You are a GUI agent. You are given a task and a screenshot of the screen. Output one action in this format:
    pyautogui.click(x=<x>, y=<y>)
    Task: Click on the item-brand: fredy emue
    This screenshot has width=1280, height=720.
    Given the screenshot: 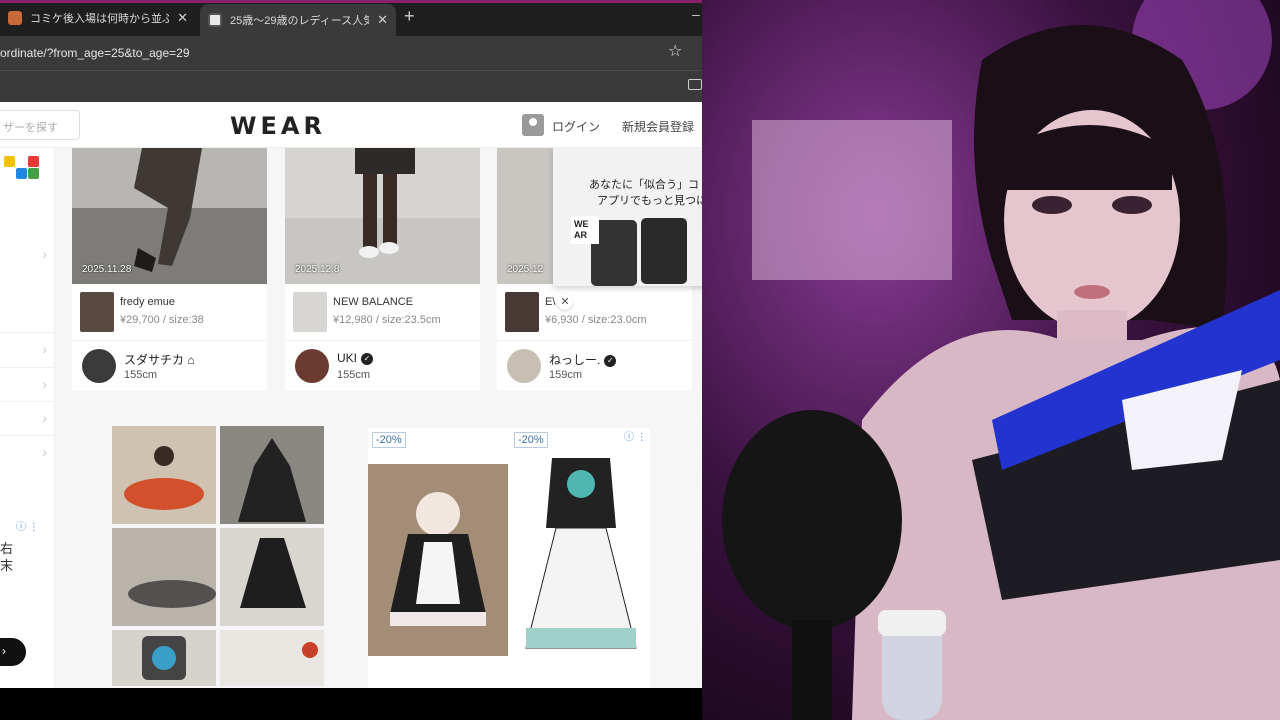 What is the action you would take?
    pyautogui.click(x=147, y=302)
    